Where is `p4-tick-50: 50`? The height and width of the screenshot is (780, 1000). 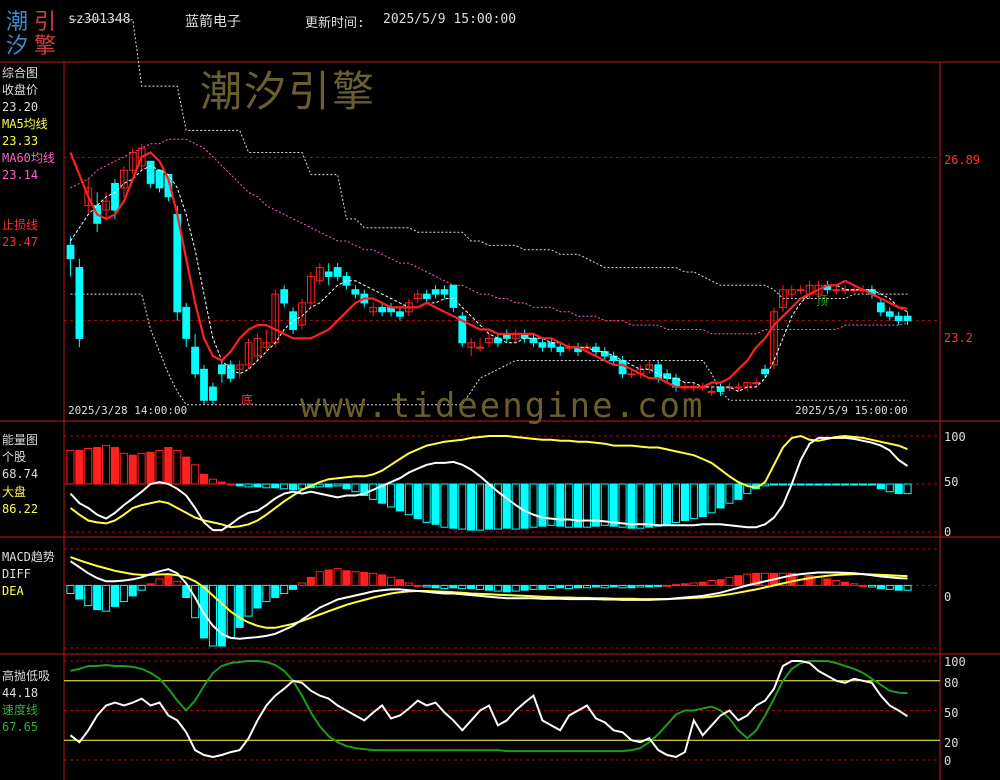 p4-tick-50: 50 is located at coordinates (951, 713).